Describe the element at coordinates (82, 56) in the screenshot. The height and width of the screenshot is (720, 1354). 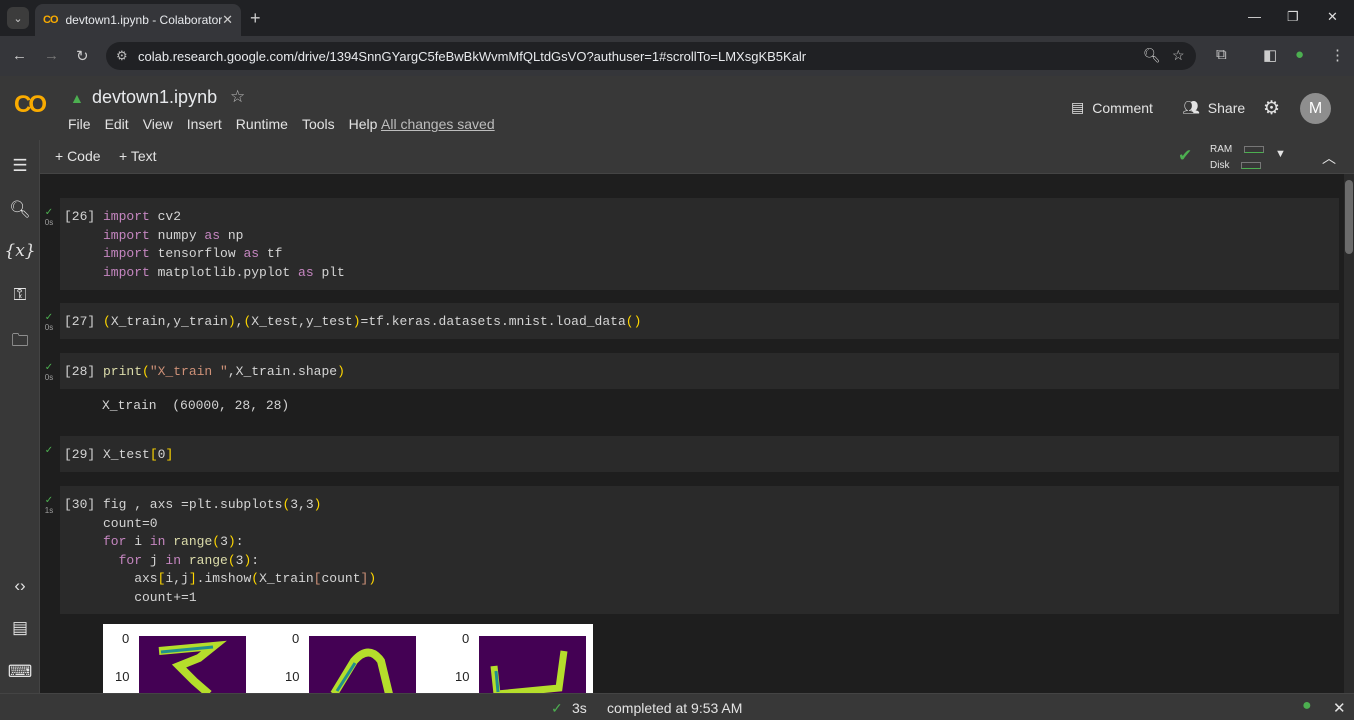
I see `reload-icon: ↻` at that location.